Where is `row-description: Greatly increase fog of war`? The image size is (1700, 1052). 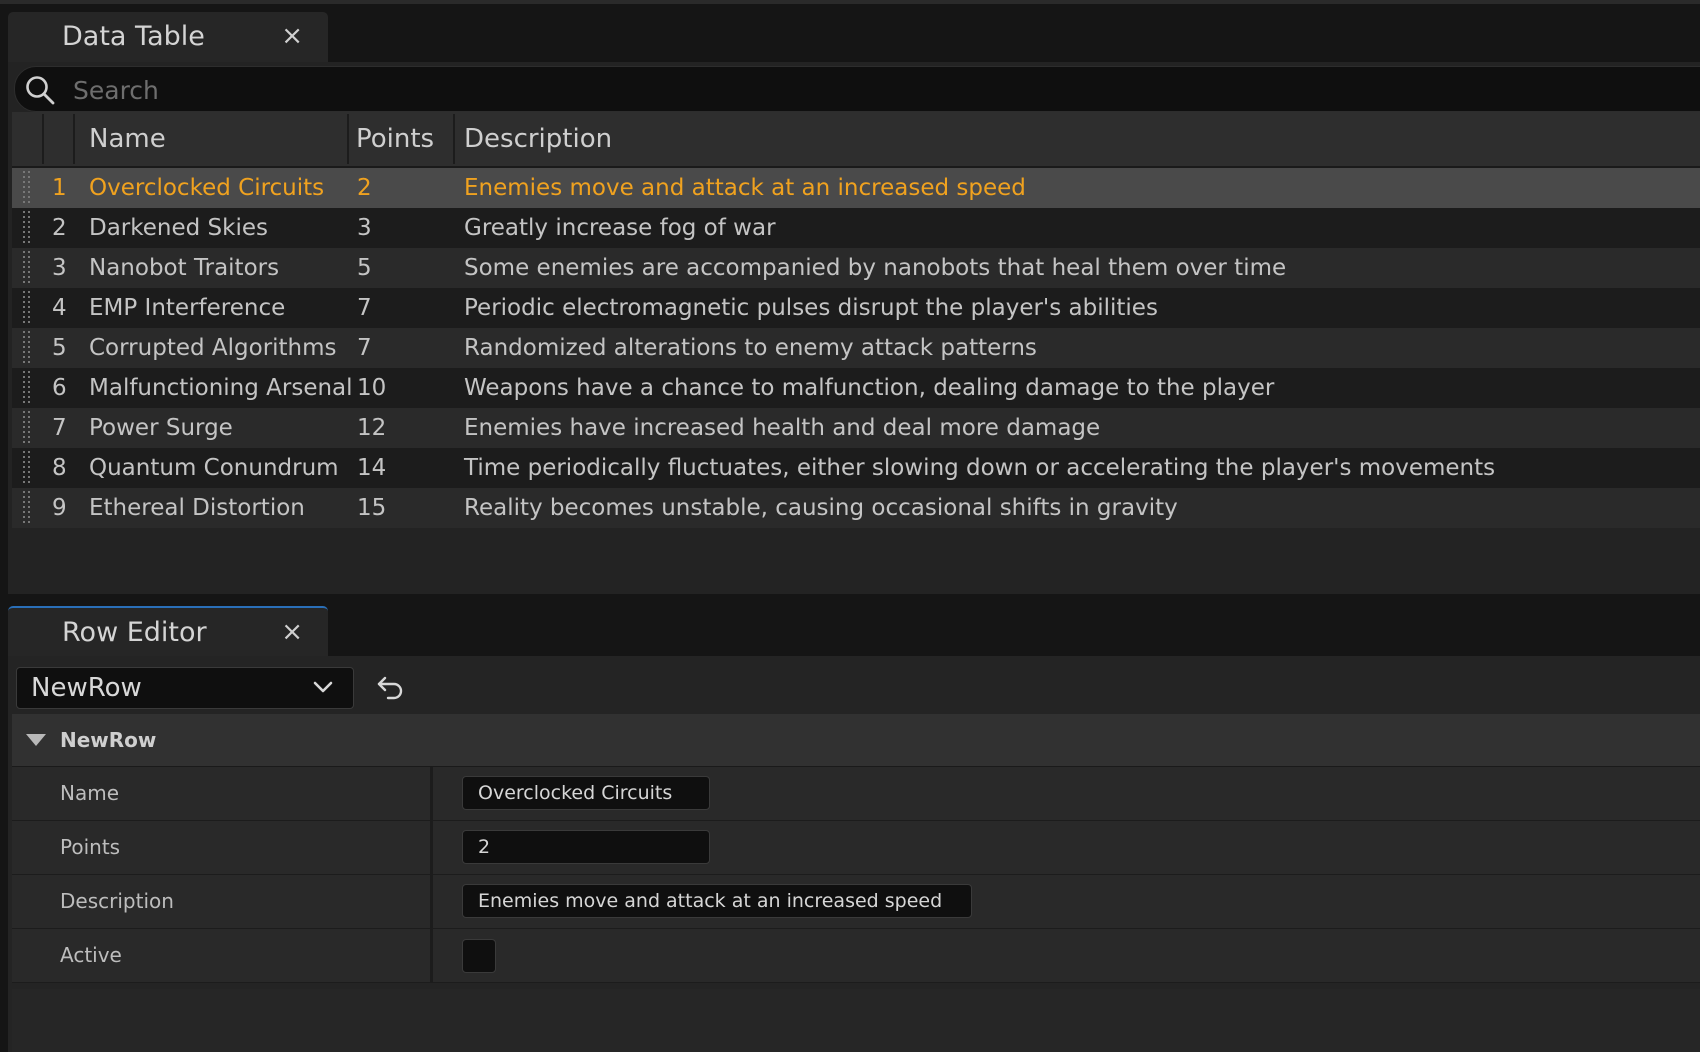 row-description: Greatly increase fog of war is located at coordinates (620, 228).